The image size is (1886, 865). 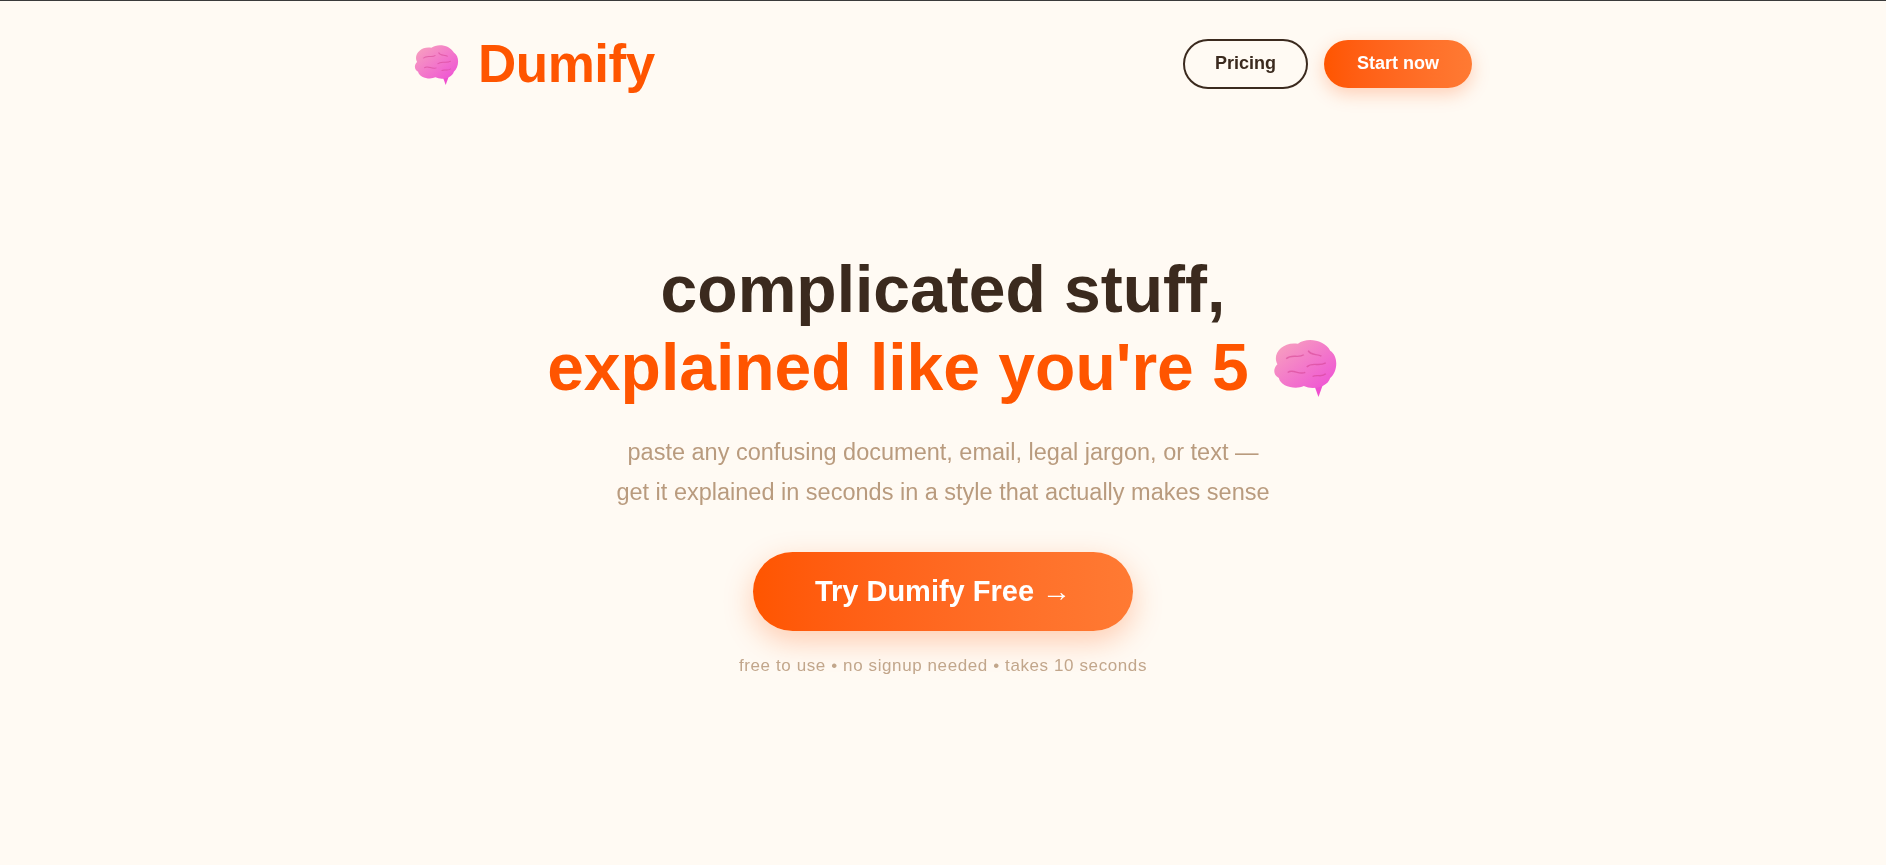 What do you see at coordinates (898, 367) in the screenshot?
I see `headline-accent-text: explained like you're 5` at bounding box center [898, 367].